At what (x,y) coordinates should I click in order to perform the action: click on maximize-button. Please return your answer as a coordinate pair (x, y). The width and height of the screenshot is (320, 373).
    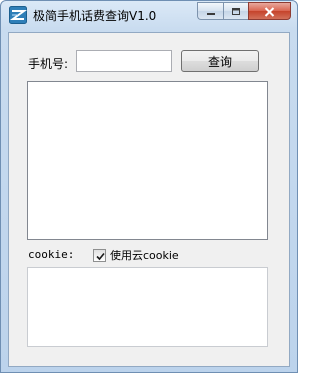
    Looking at the image, I should click on (235, 11).